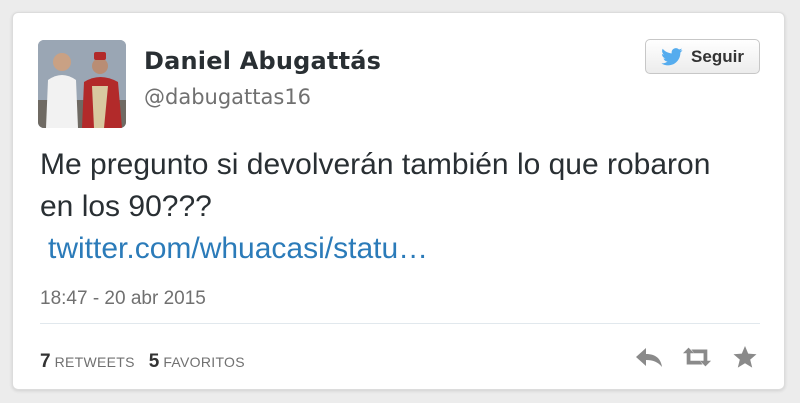 The height and width of the screenshot is (403, 800). I want to click on author-handle: @dabugattas16, so click(227, 97).